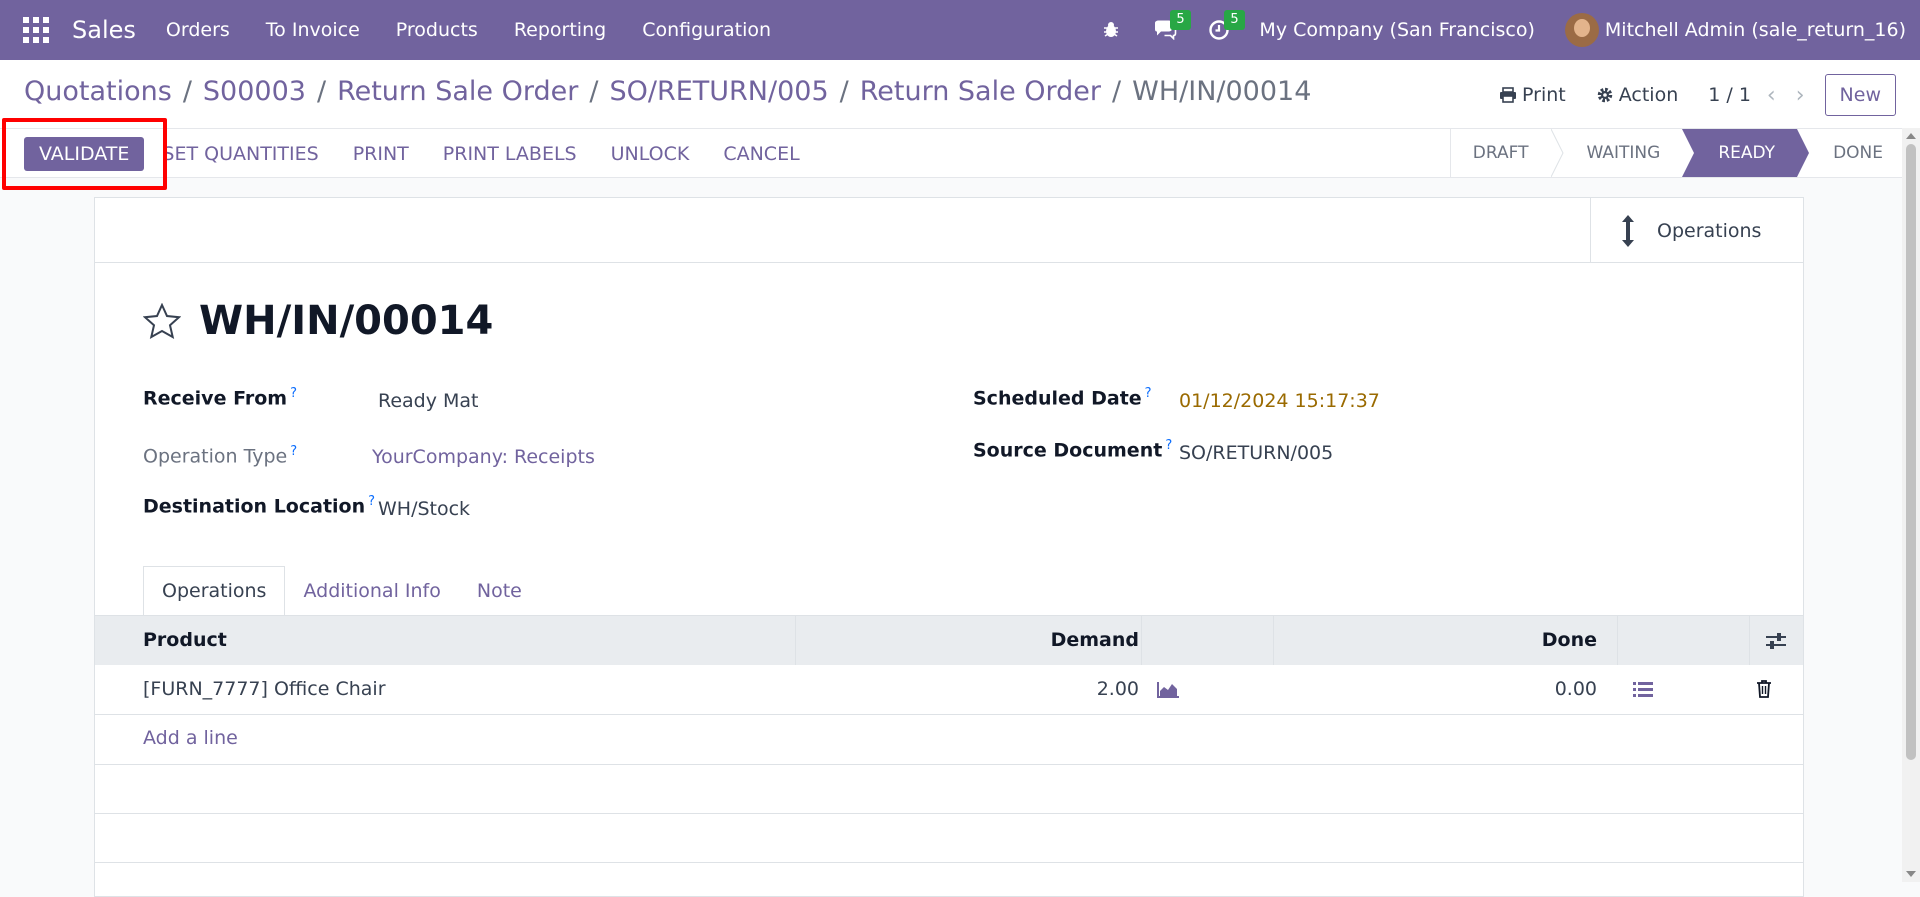  I want to click on app-name: Sales, so click(104, 30).